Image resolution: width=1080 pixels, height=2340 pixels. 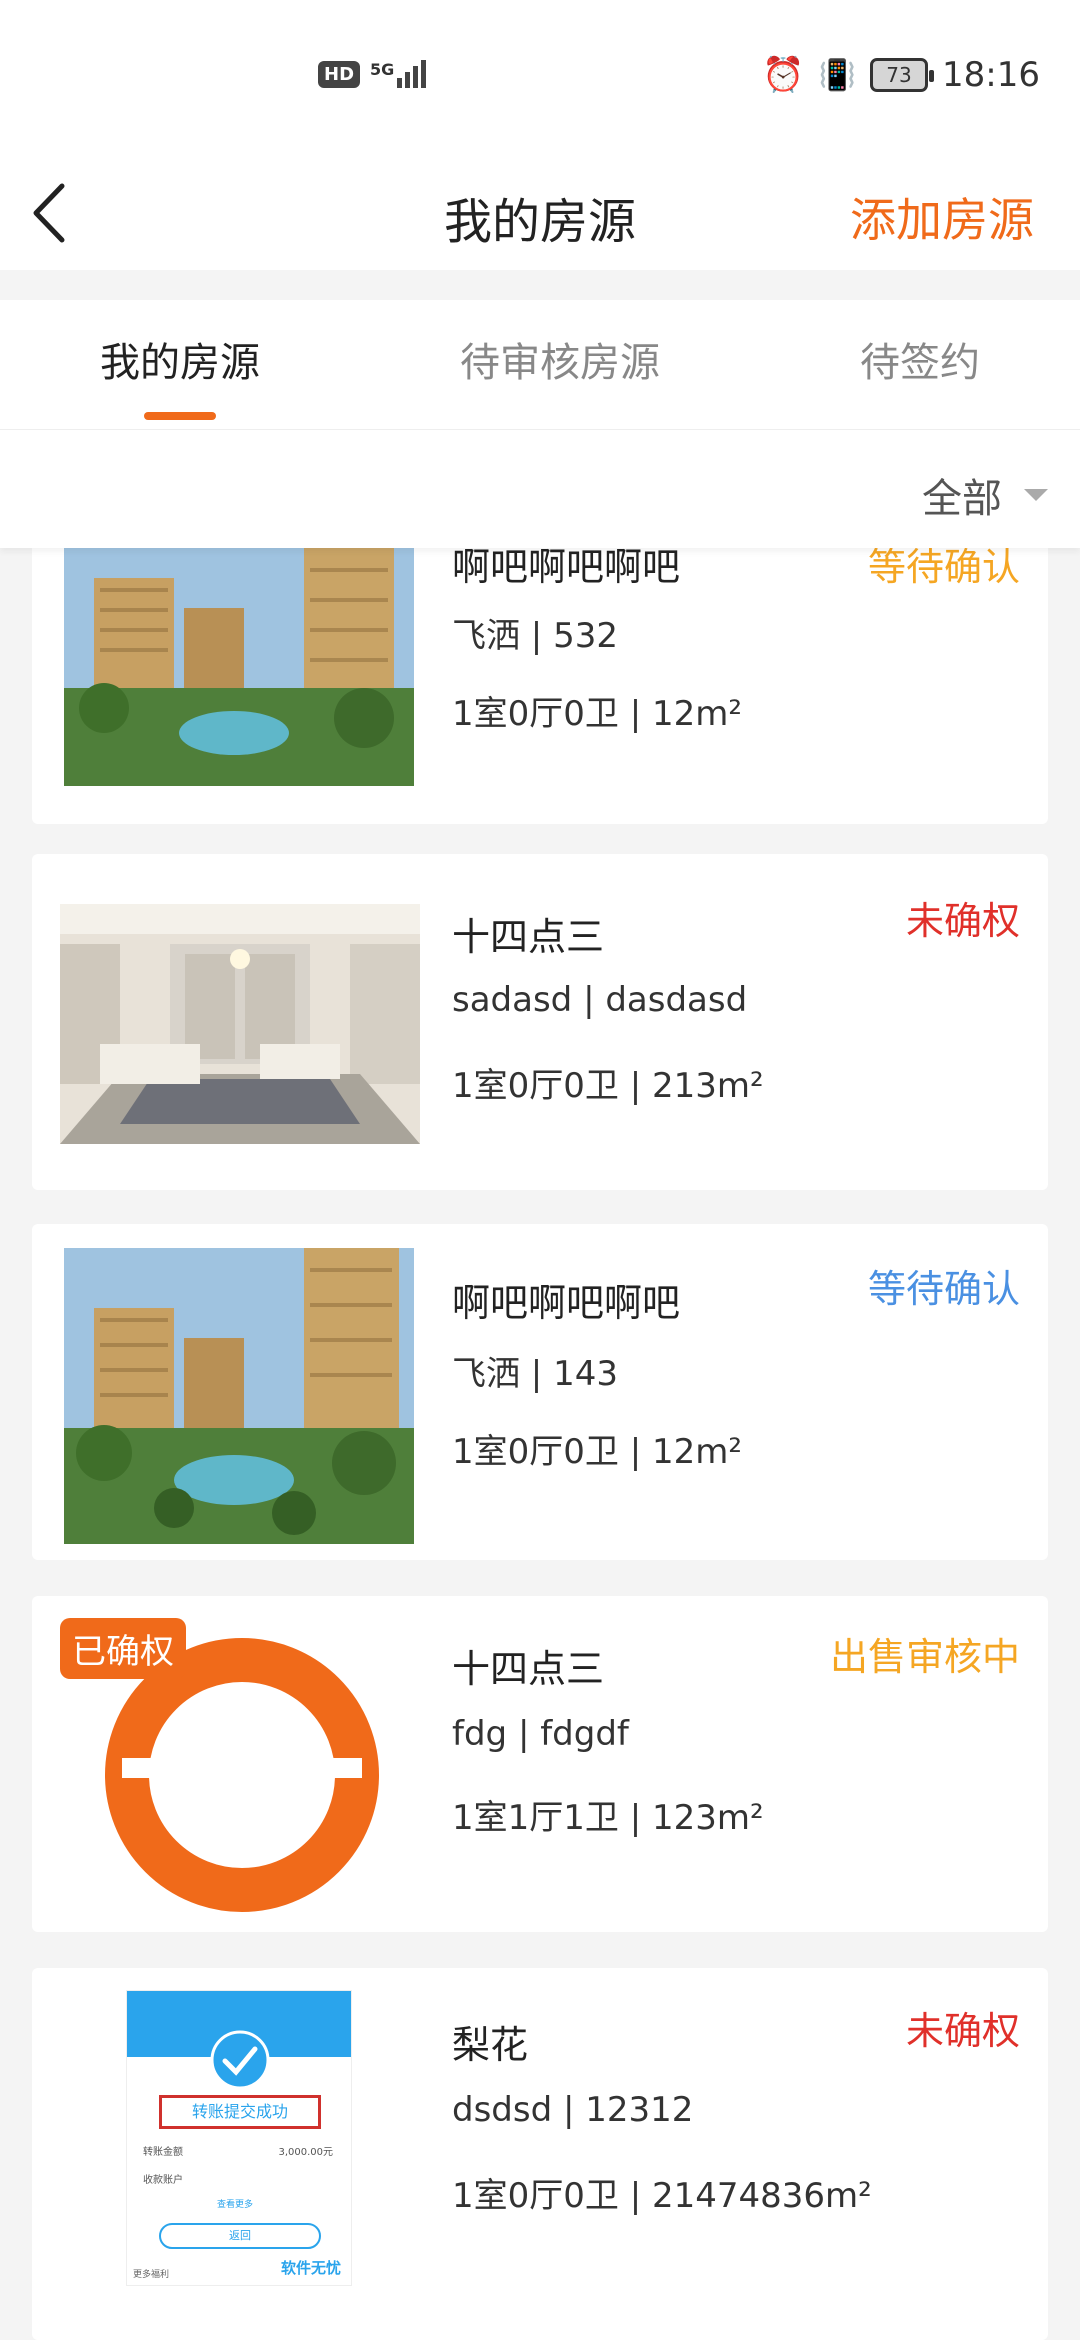 What do you see at coordinates (1036, 495) in the screenshot?
I see `caret-down-icon` at bounding box center [1036, 495].